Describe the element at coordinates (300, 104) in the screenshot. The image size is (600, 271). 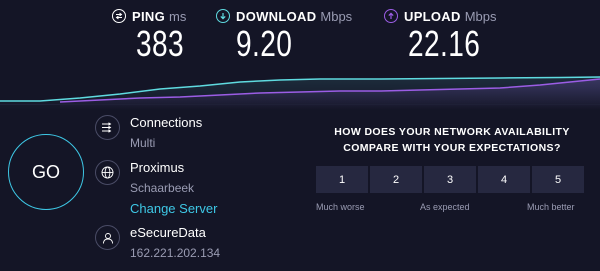
I see `graph-divider` at that location.